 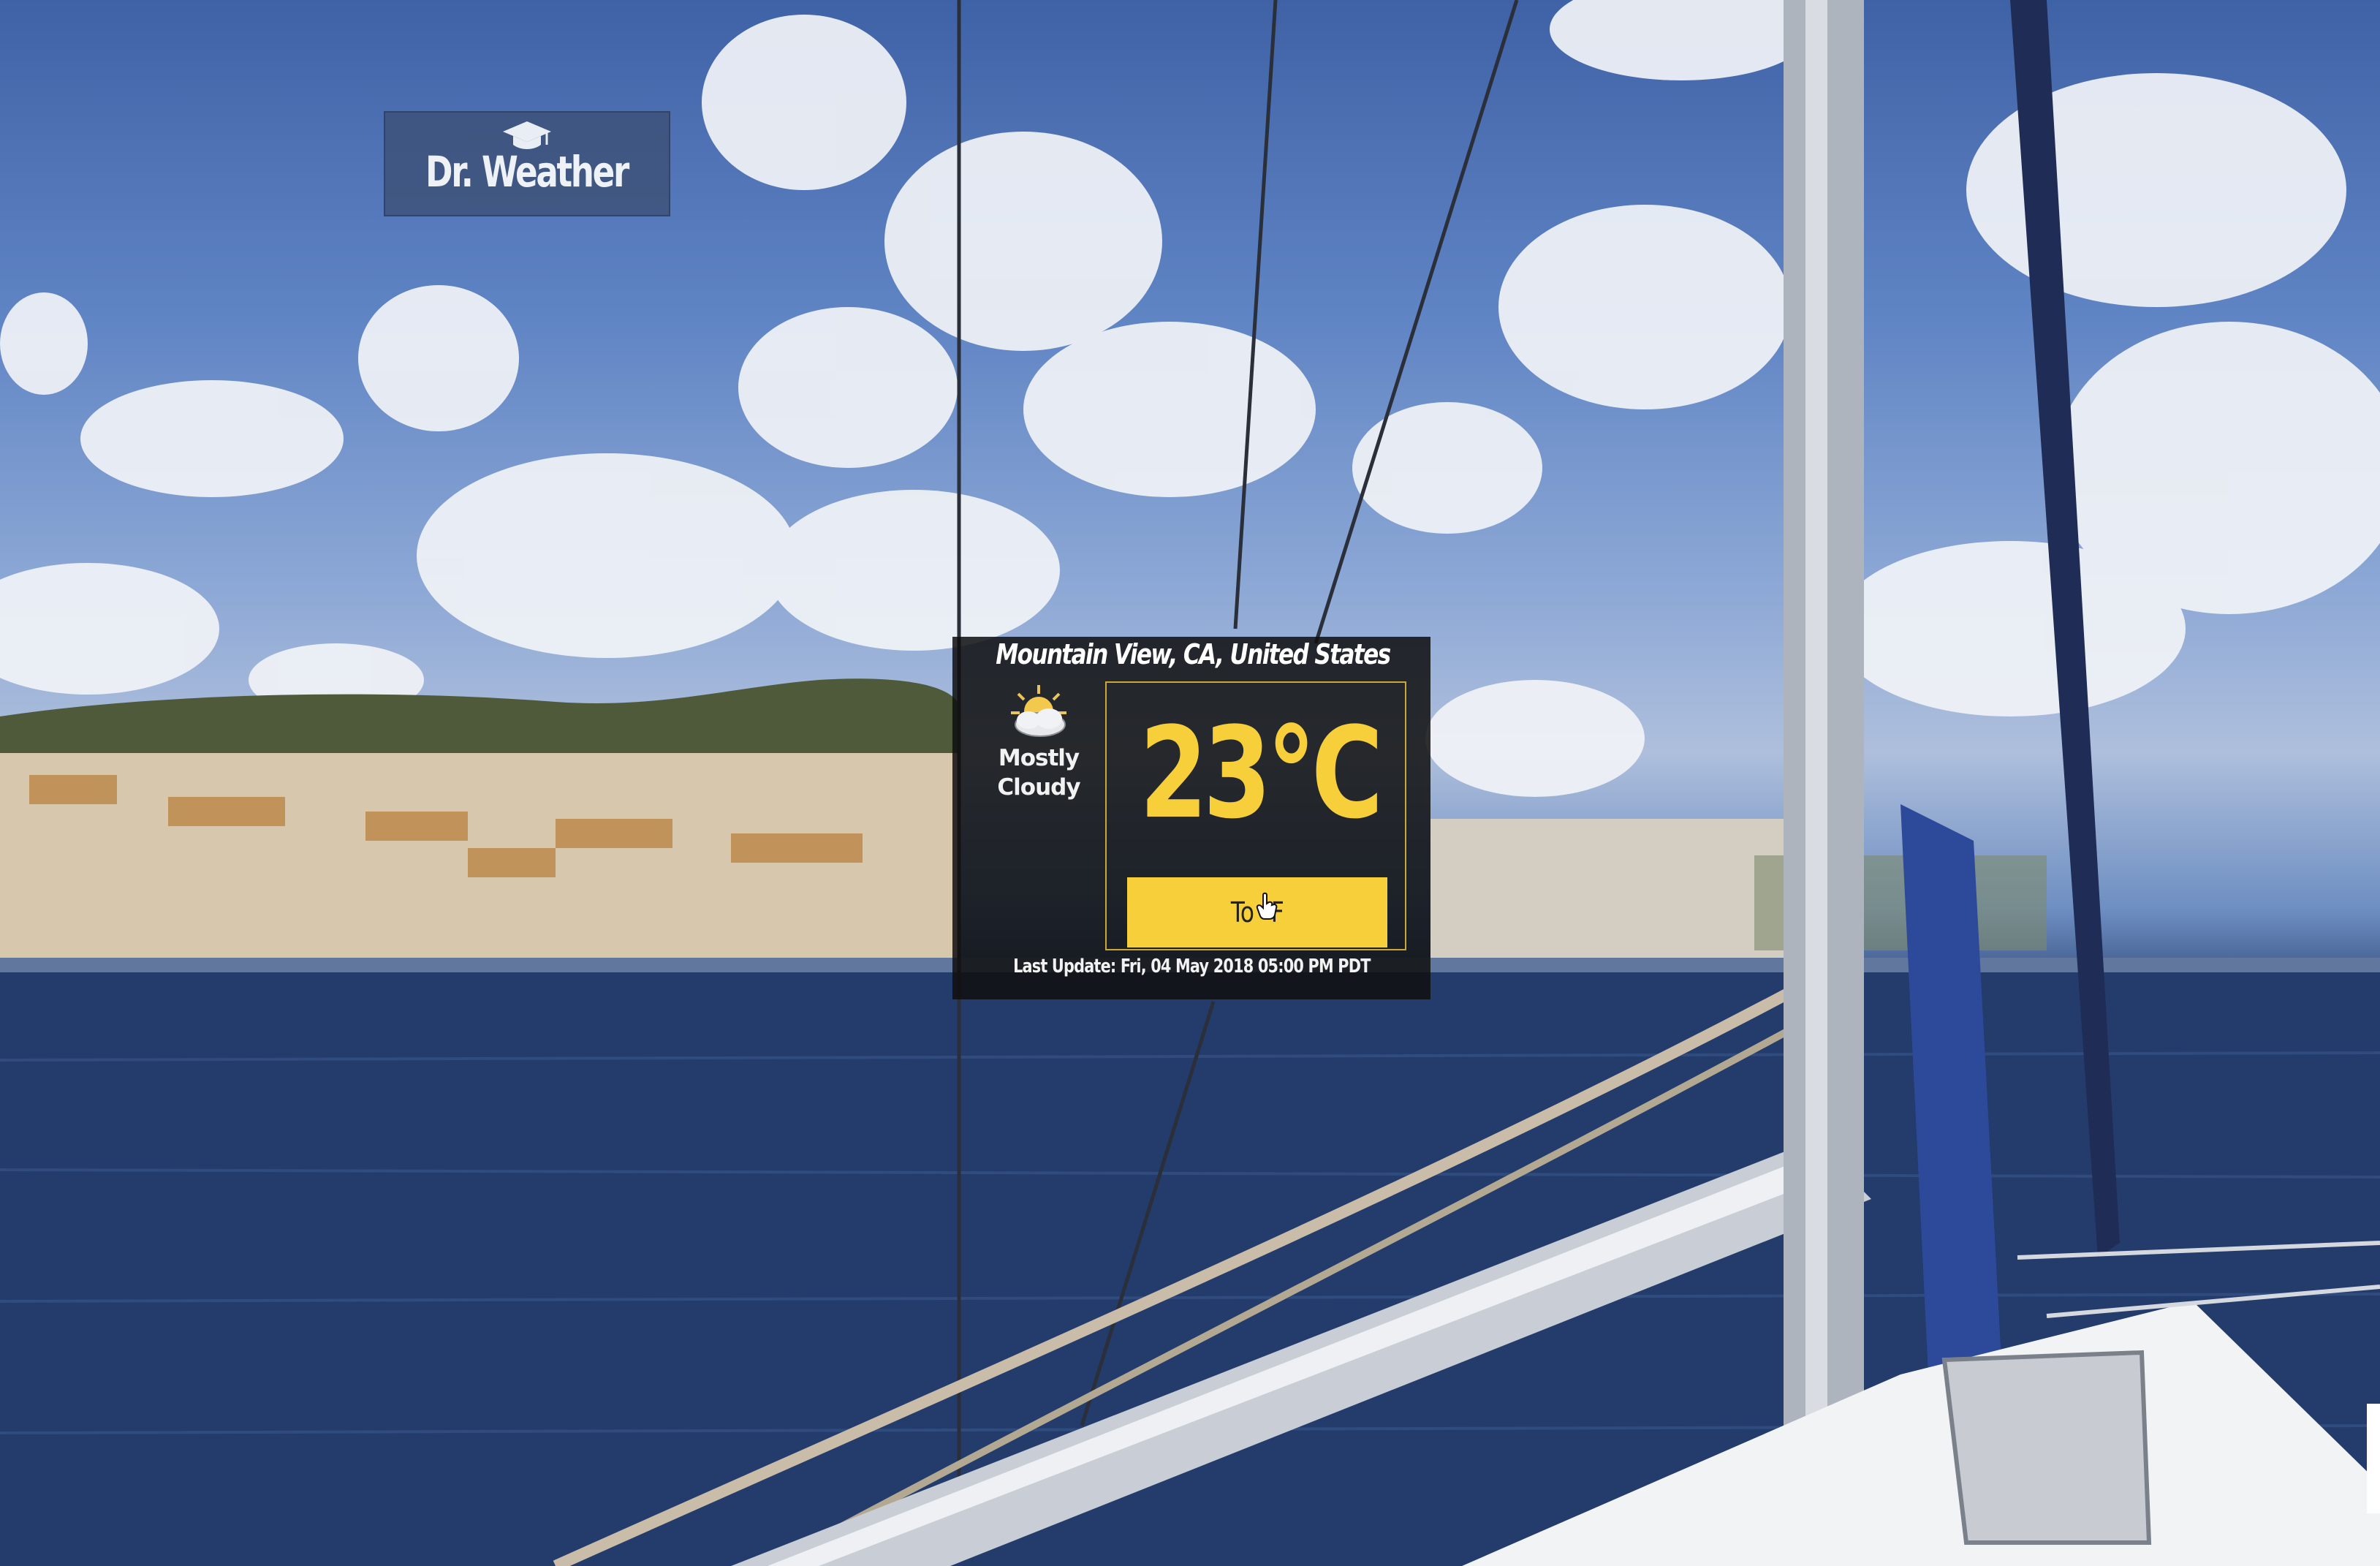 What do you see at coordinates (527, 172) in the screenshot?
I see `logo-title: Dr. Weather` at bounding box center [527, 172].